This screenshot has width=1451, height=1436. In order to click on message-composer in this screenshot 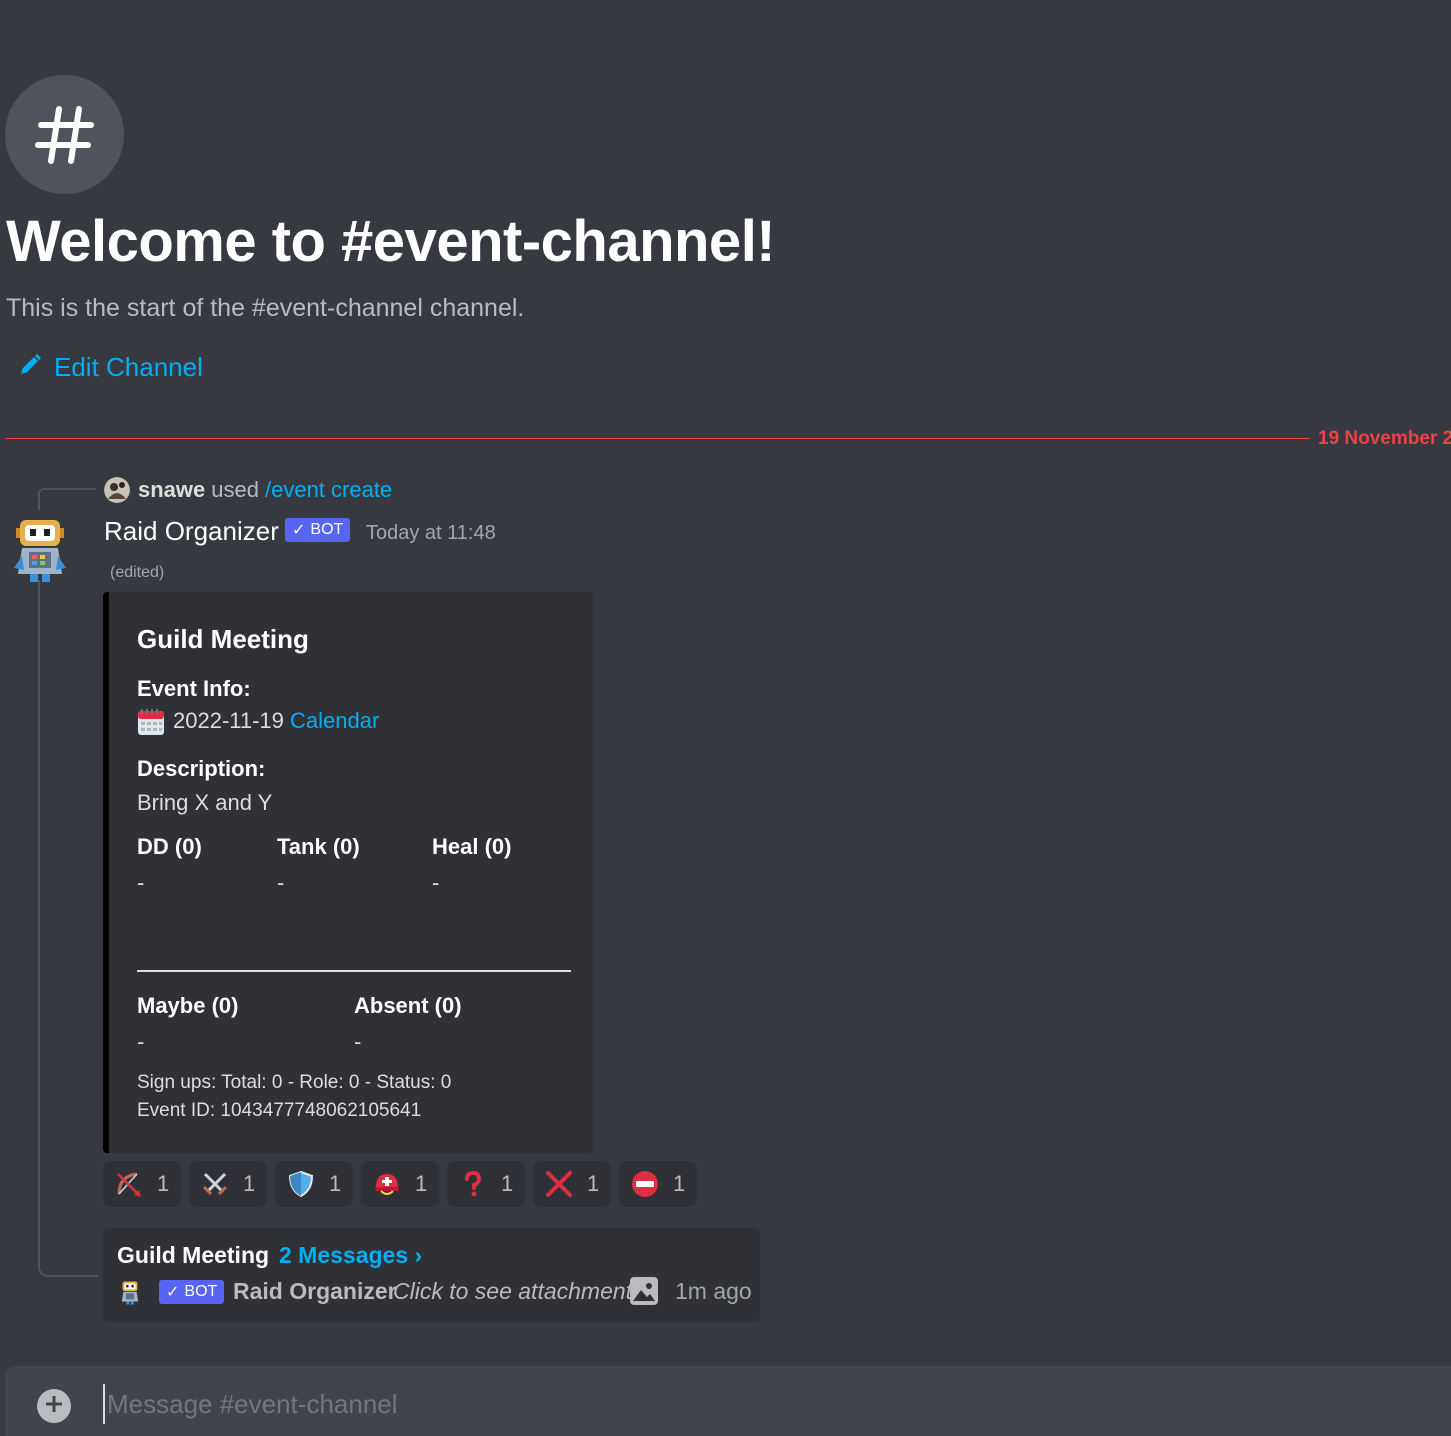, I will do `click(728, 1401)`.